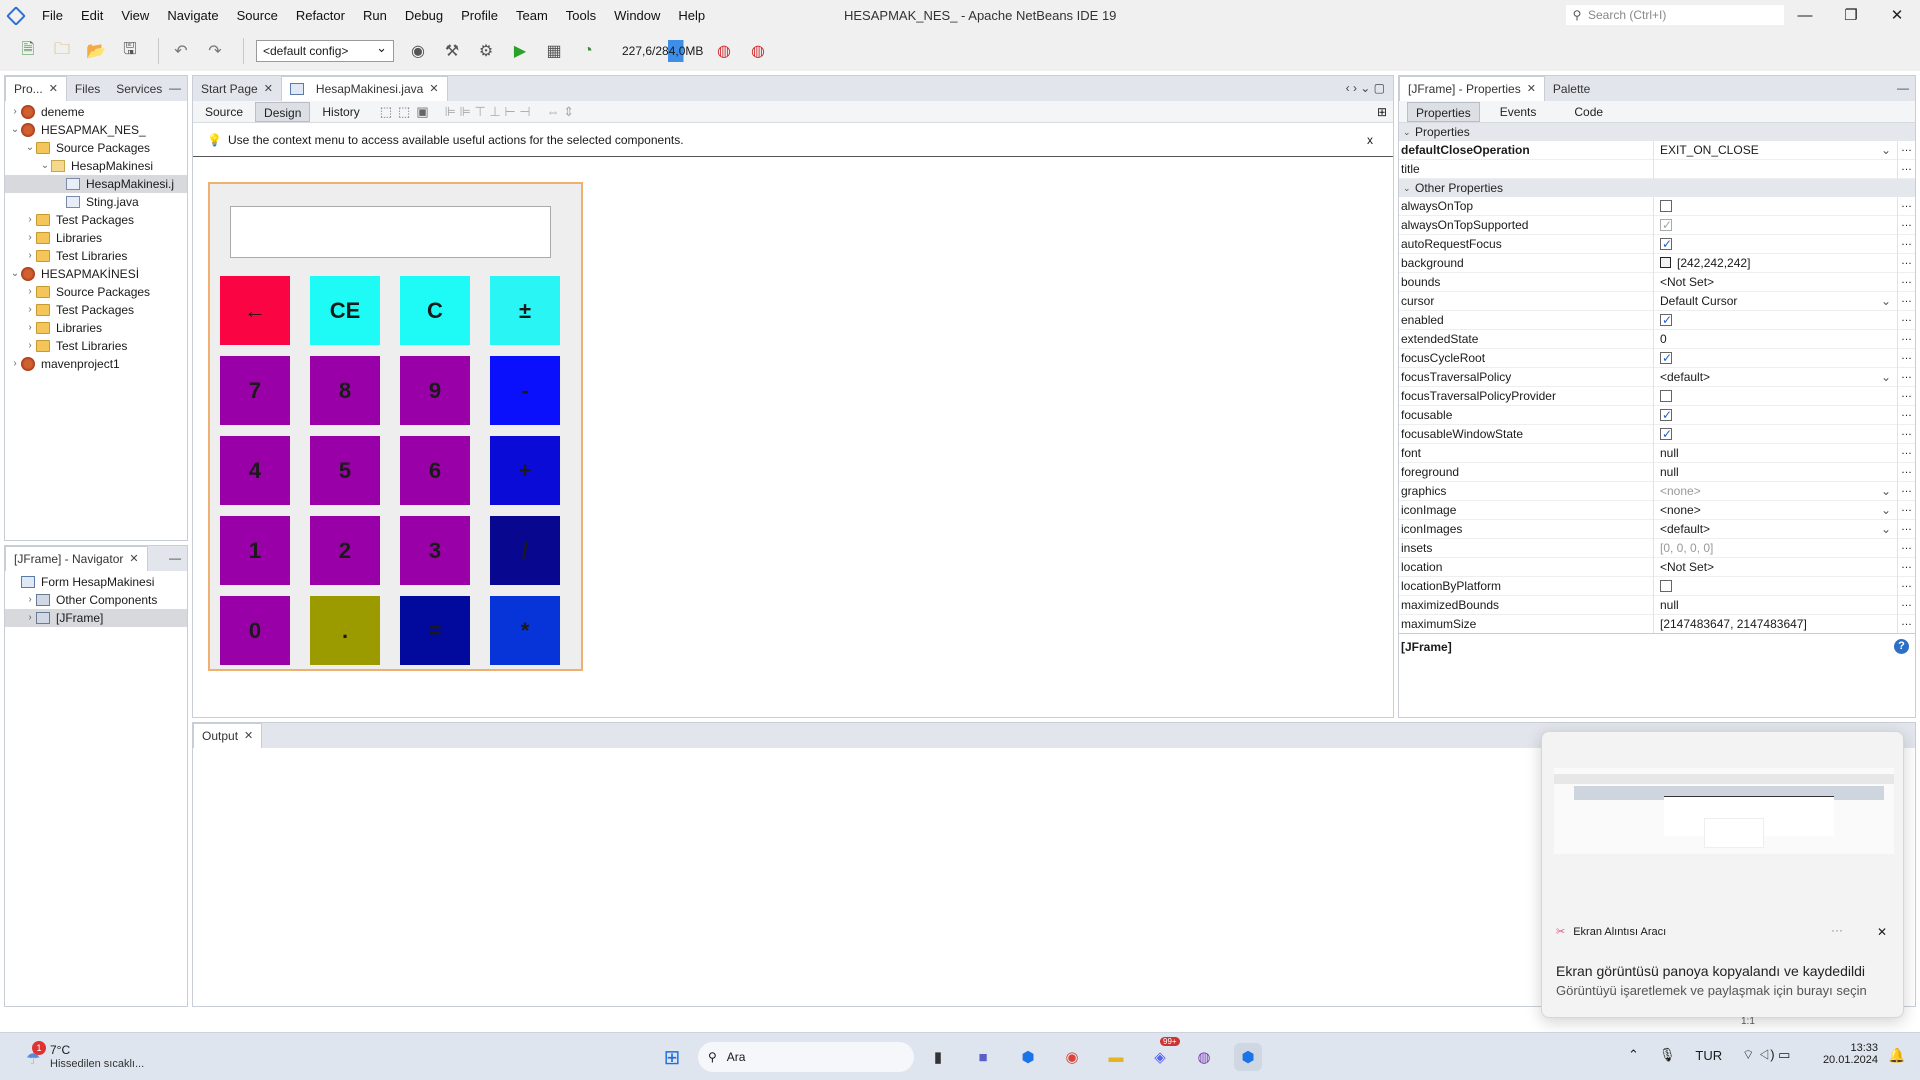 This screenshot has width=1920, height=1080. I want to click on properties-tab: Properties, so click(1443, 111).